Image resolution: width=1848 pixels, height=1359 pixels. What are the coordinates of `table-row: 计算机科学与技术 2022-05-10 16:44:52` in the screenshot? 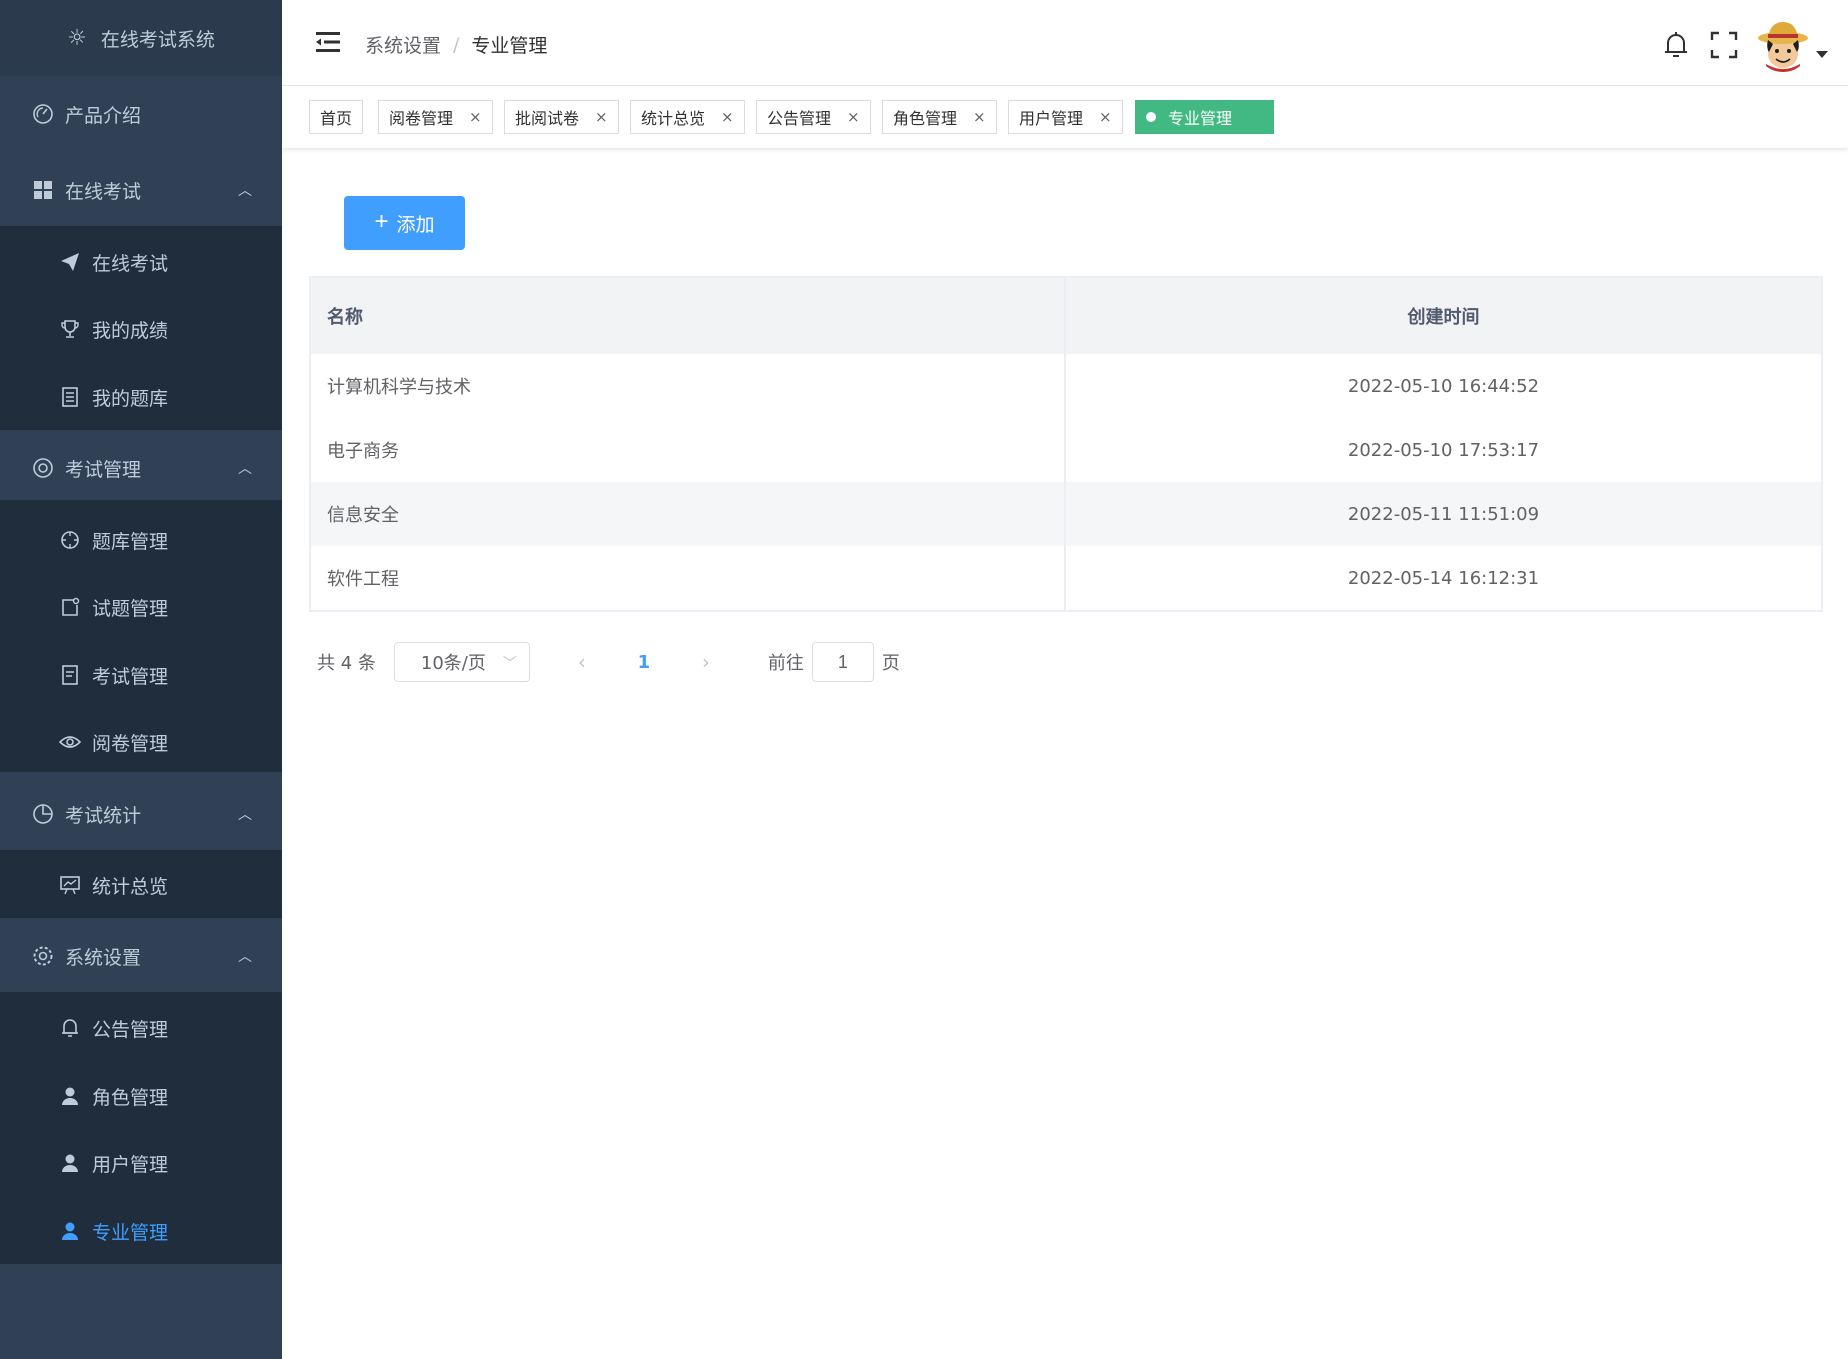 It's located at (1066, 386).